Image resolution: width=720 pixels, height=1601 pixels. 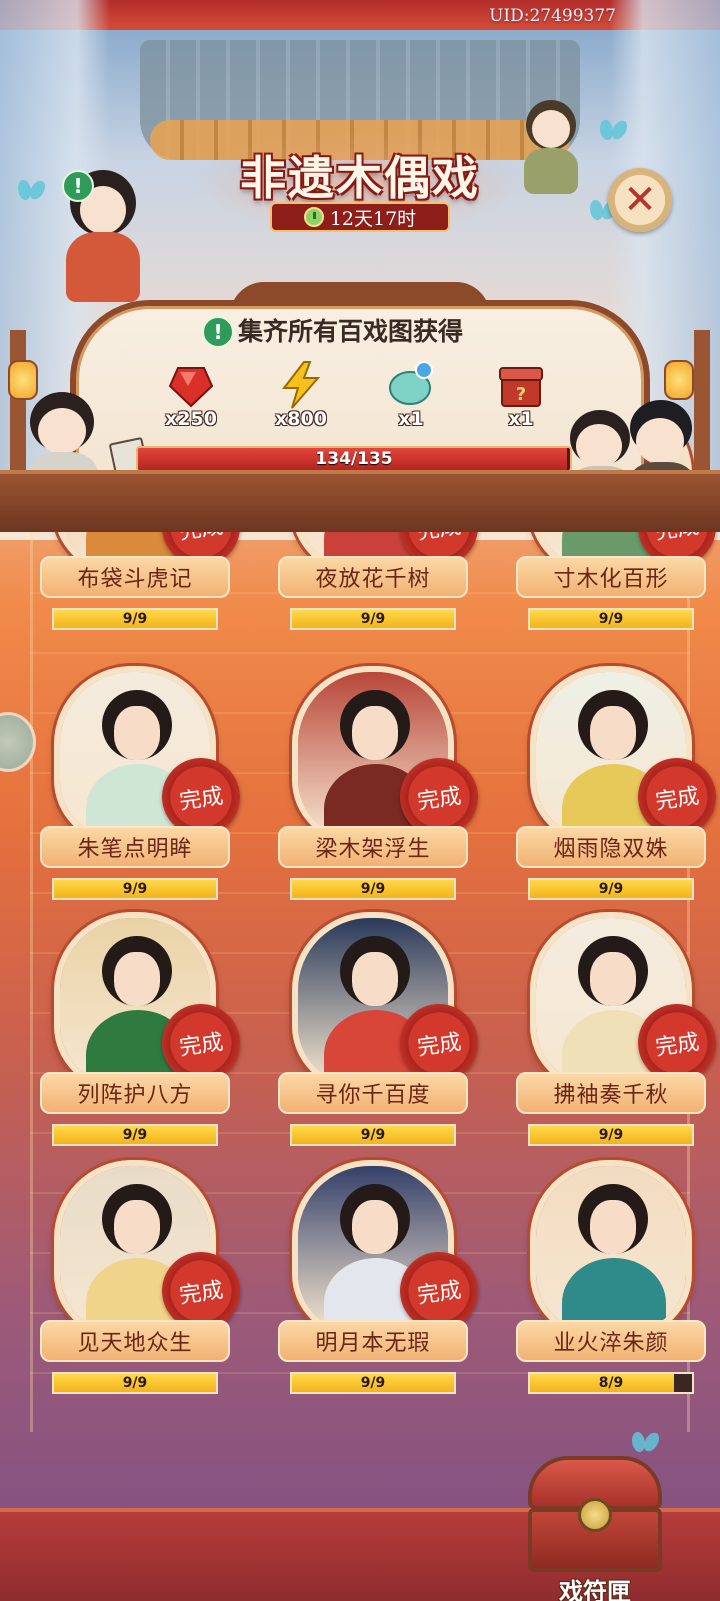 What do you see at coordinates (143, 1277) in the screenshot?
I see `puppet-card: 完成 见天地众生 9/9` at bounding box center [143, 1277].